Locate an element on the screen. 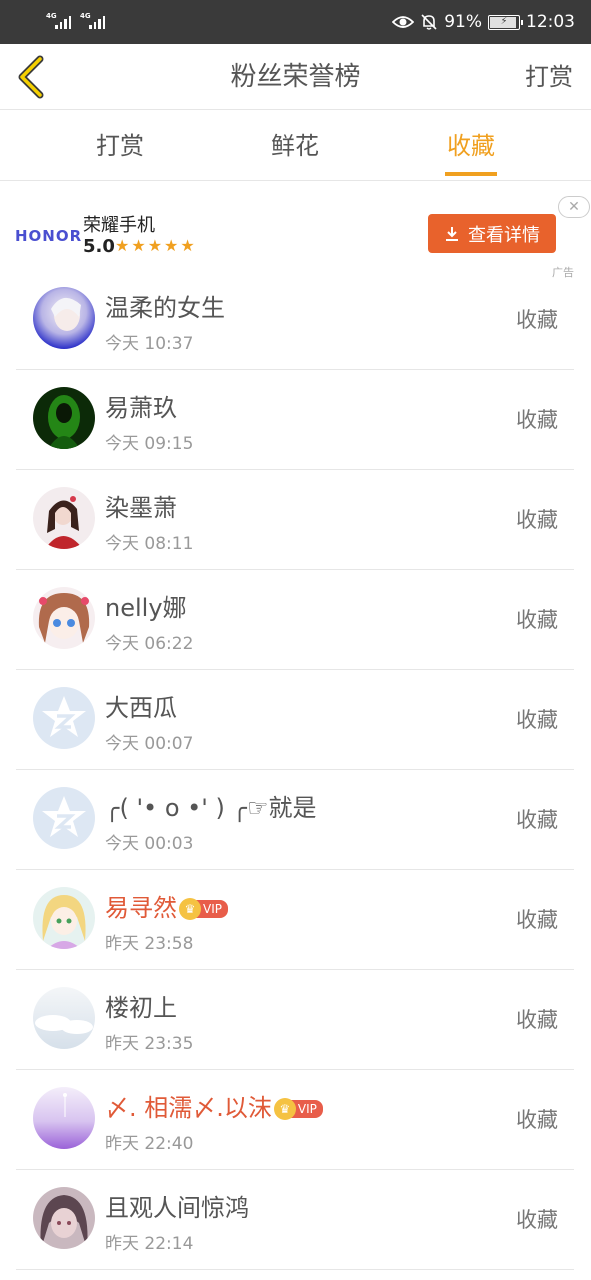  ad-app-name: 荣耀手机 is located at coordinates (119, 225).